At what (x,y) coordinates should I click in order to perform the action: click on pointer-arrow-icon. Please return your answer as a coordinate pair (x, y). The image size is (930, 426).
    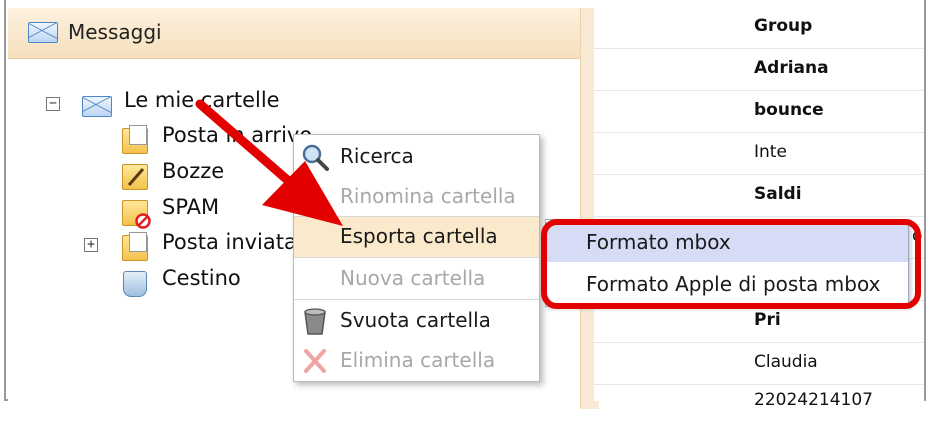
    Looking at the image, I should click on (269, 162).